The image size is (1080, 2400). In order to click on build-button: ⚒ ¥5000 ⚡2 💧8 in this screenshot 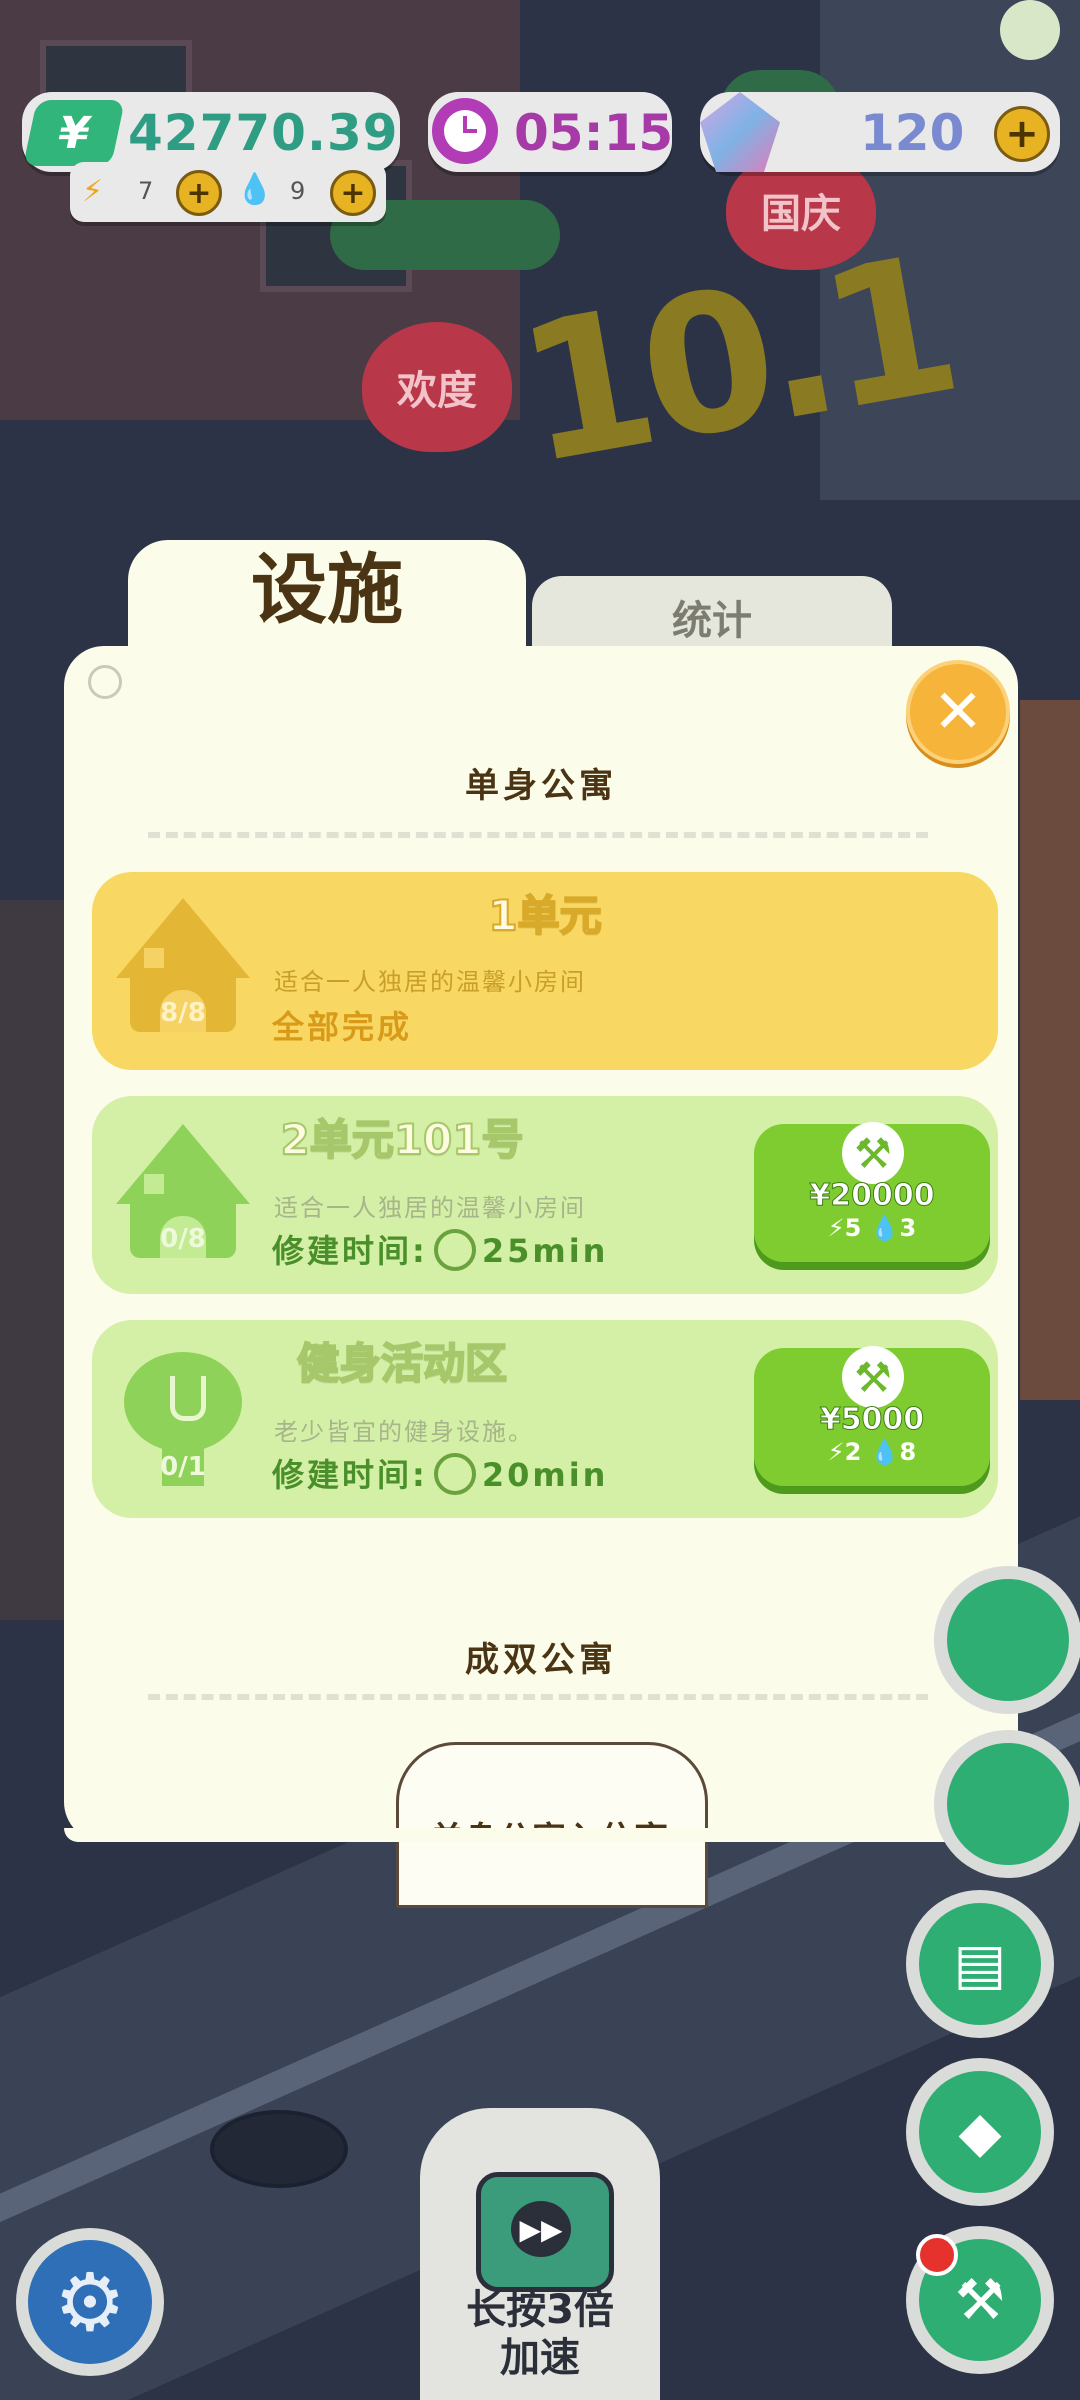, I will do `click(872, 1416)`.